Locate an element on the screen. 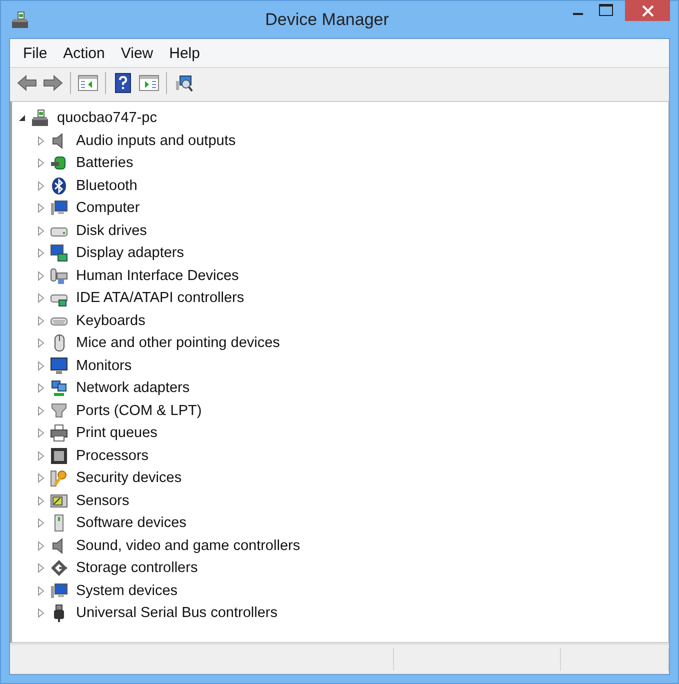 Image resolution: width=679 pixels, height=684 pixels. battery-plug-icon is located at coordinates (59, 163).